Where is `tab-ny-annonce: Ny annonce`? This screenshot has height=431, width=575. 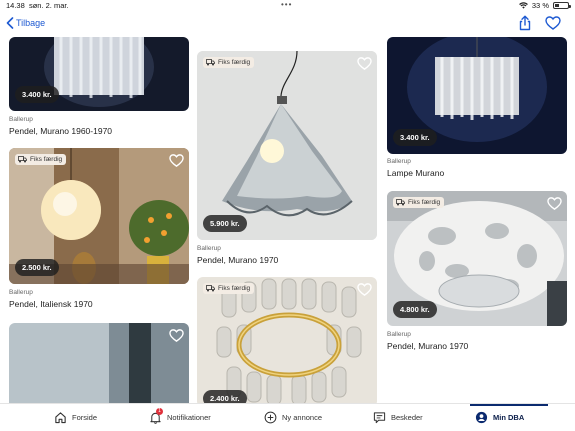
tab-ny-annonce: Ny annonce is located at coordinates (293, 417).